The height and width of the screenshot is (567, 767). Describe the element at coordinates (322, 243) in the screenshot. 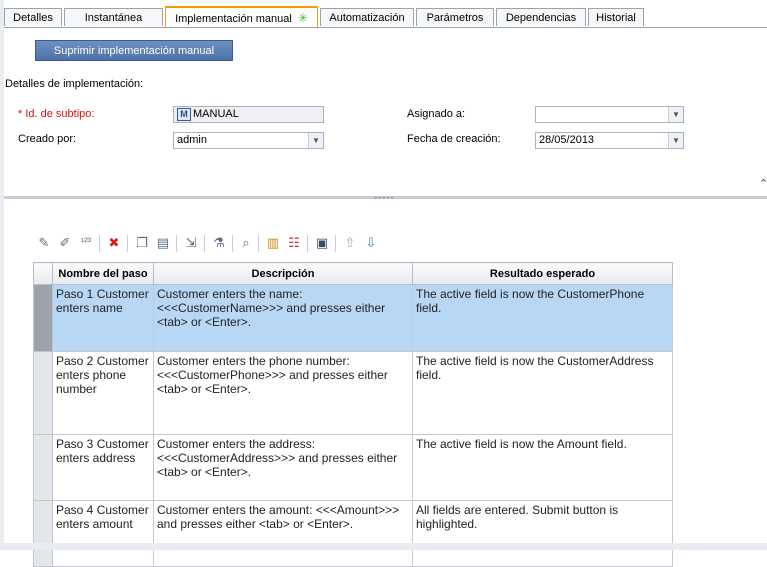

I see `save-icon: ▣` at that location.